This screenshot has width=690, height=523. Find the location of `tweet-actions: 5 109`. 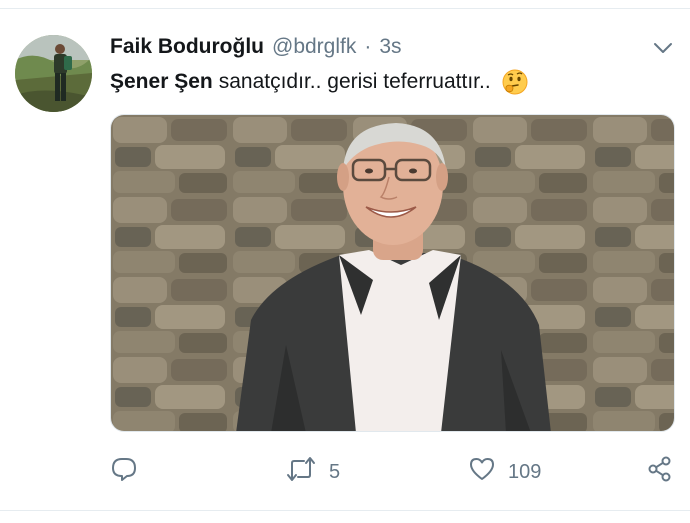

tweet-actions: 5 109 is located at coordinates (345, 472).